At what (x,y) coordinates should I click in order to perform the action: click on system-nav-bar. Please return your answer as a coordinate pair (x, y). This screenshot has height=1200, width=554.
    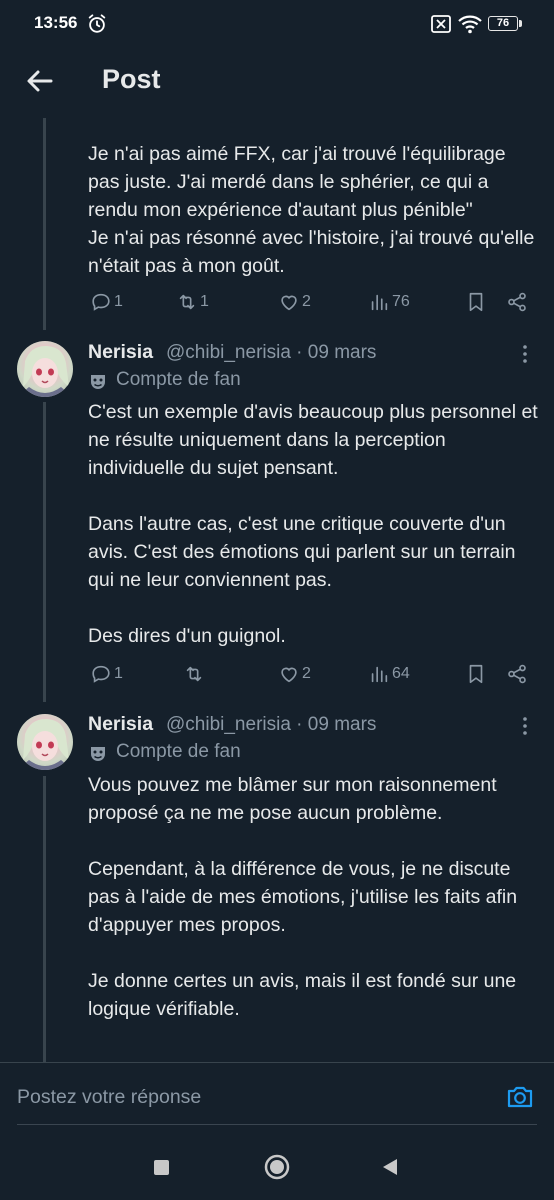
    Looking at the image, I should click on (277, 1165).